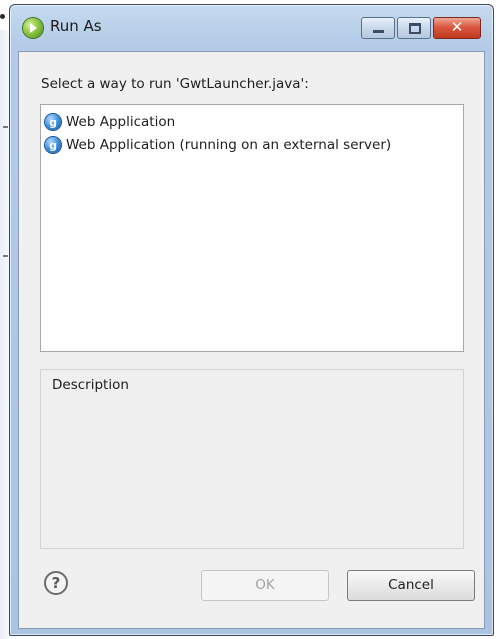 The image size is (496, 639). I want to click on maximize-icon, so click(415, 28).